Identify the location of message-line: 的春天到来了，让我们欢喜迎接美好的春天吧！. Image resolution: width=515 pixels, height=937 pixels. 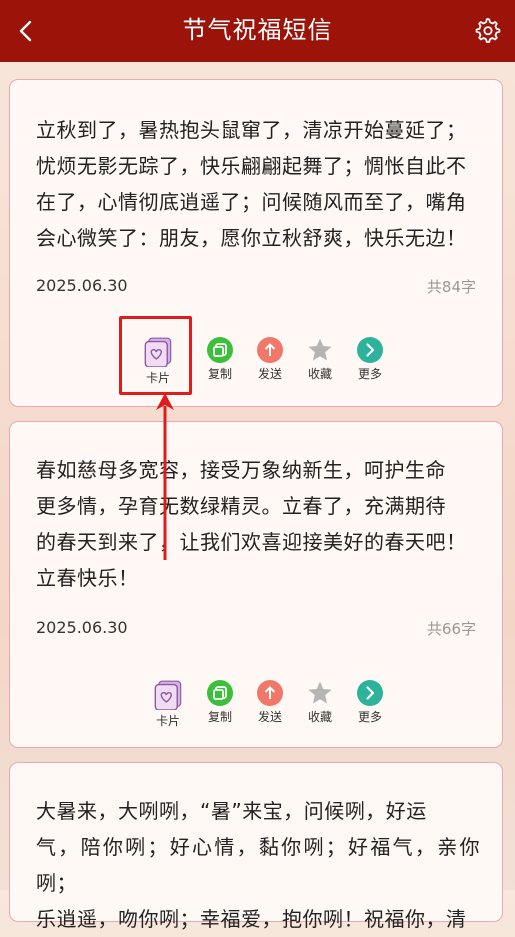
(251, 542).